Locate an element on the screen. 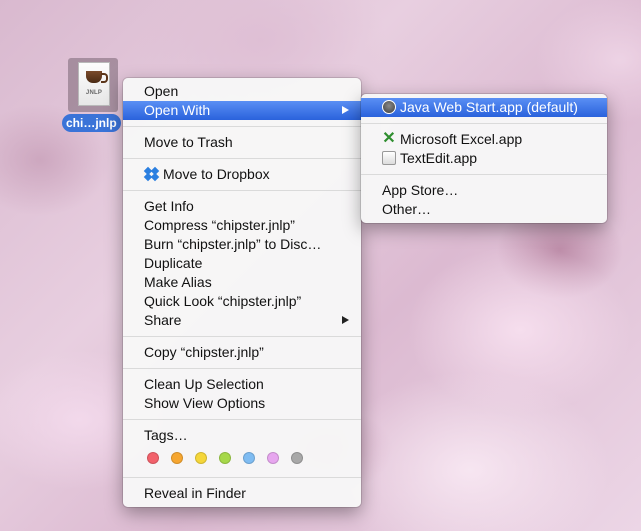 The width and height of the screenshot is (641, 531). tag-yellow-dot is located at coordinates (201, 458).